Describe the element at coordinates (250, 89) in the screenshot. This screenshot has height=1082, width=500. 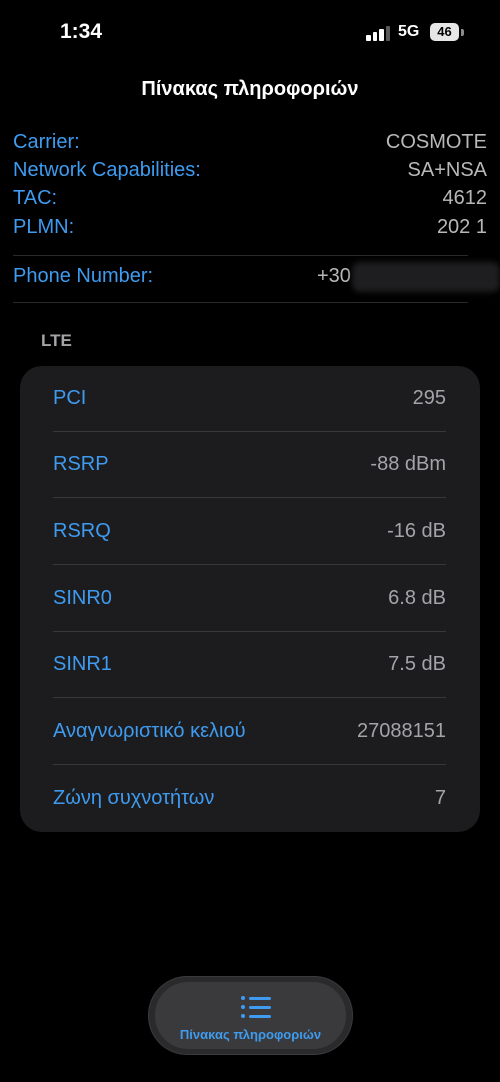
I see `page-title: Πίνακας πληροφοριών` at that location.